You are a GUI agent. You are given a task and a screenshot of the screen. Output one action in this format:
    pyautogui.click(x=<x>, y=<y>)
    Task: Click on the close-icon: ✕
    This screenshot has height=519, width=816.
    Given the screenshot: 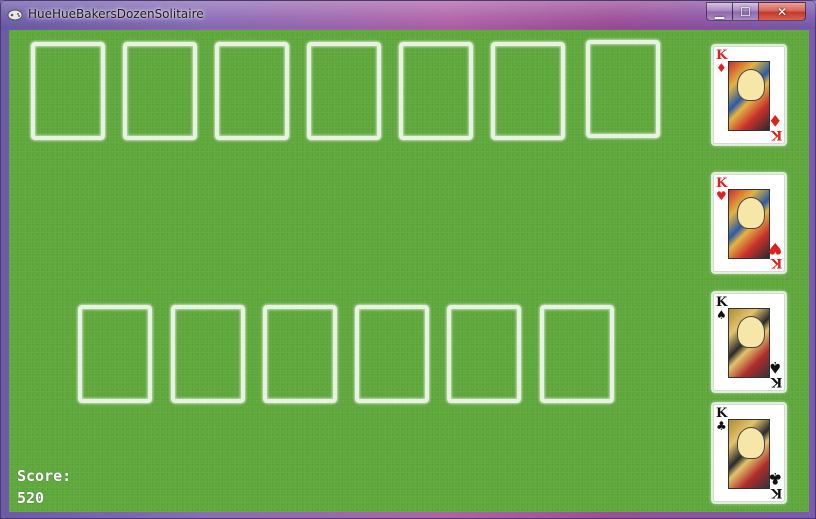 What is the action you would take?
    pyautogui.click(x=782, y=11)
    